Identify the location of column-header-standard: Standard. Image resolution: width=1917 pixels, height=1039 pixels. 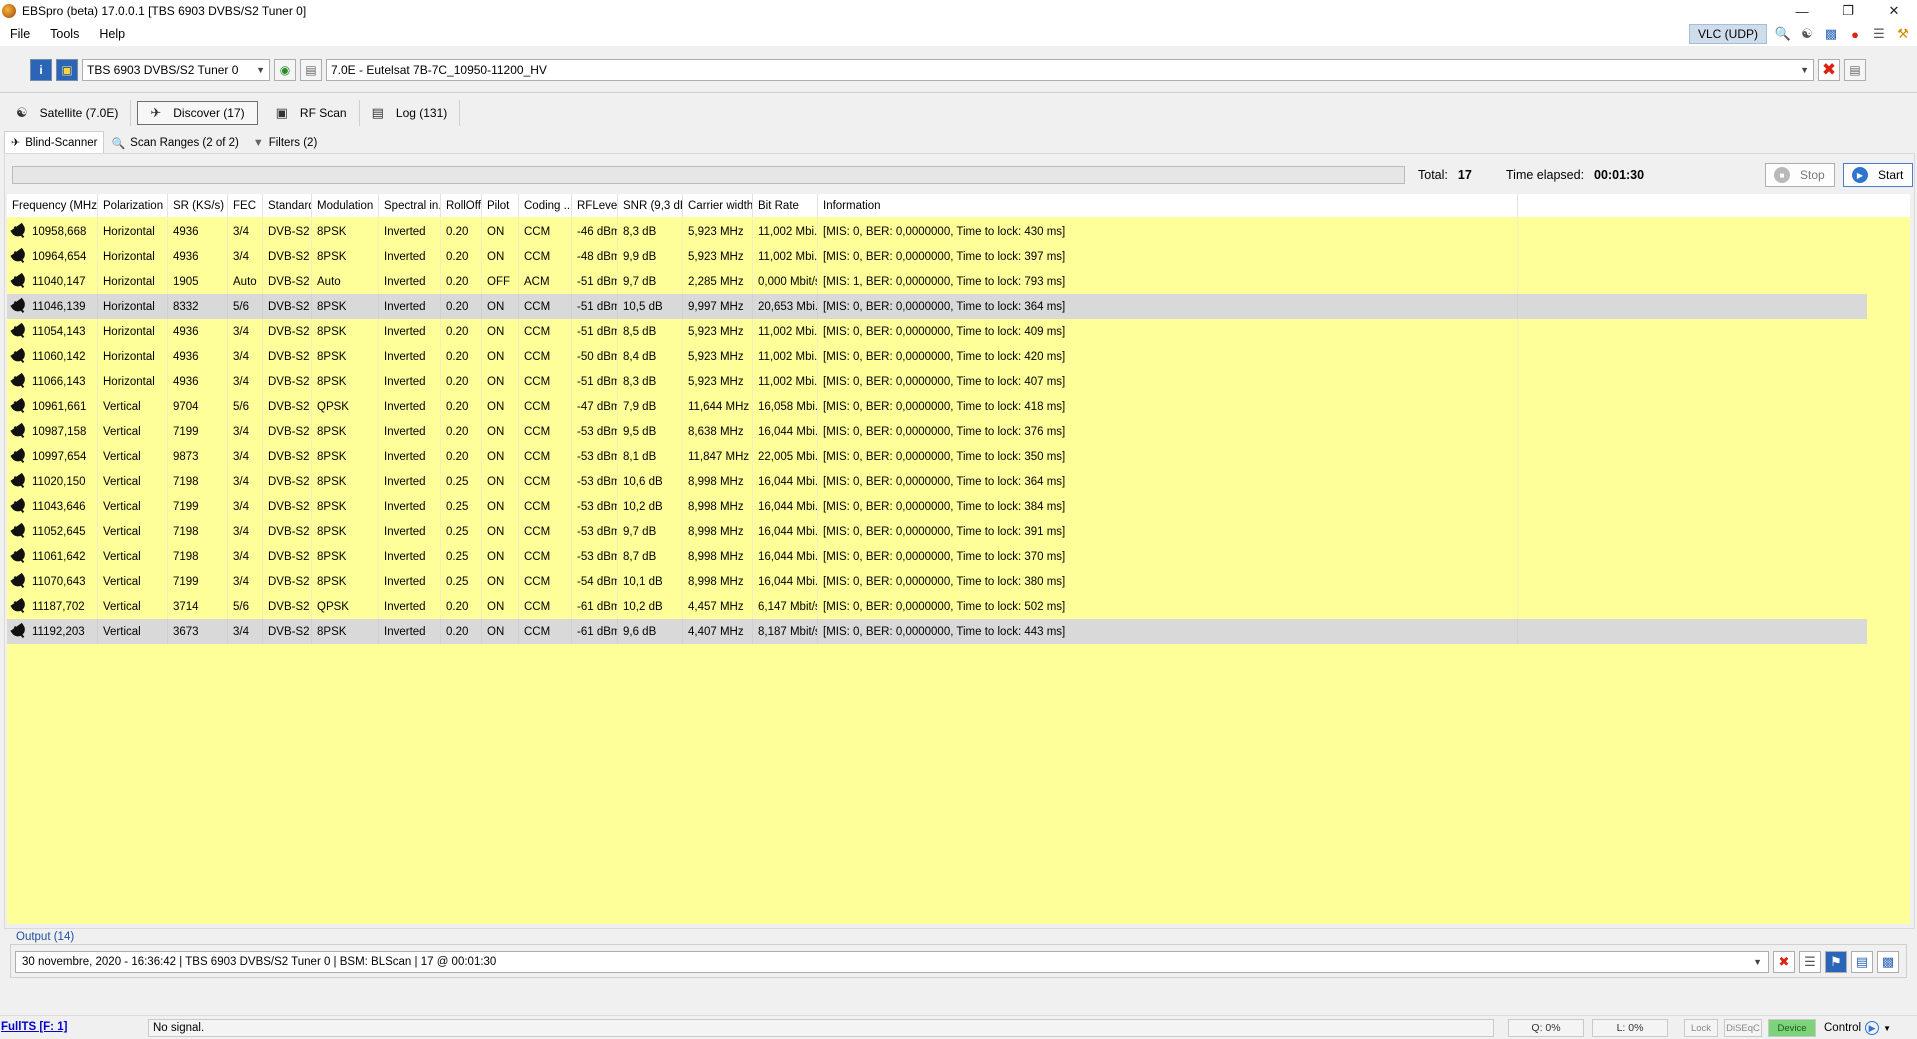
(287, 205).